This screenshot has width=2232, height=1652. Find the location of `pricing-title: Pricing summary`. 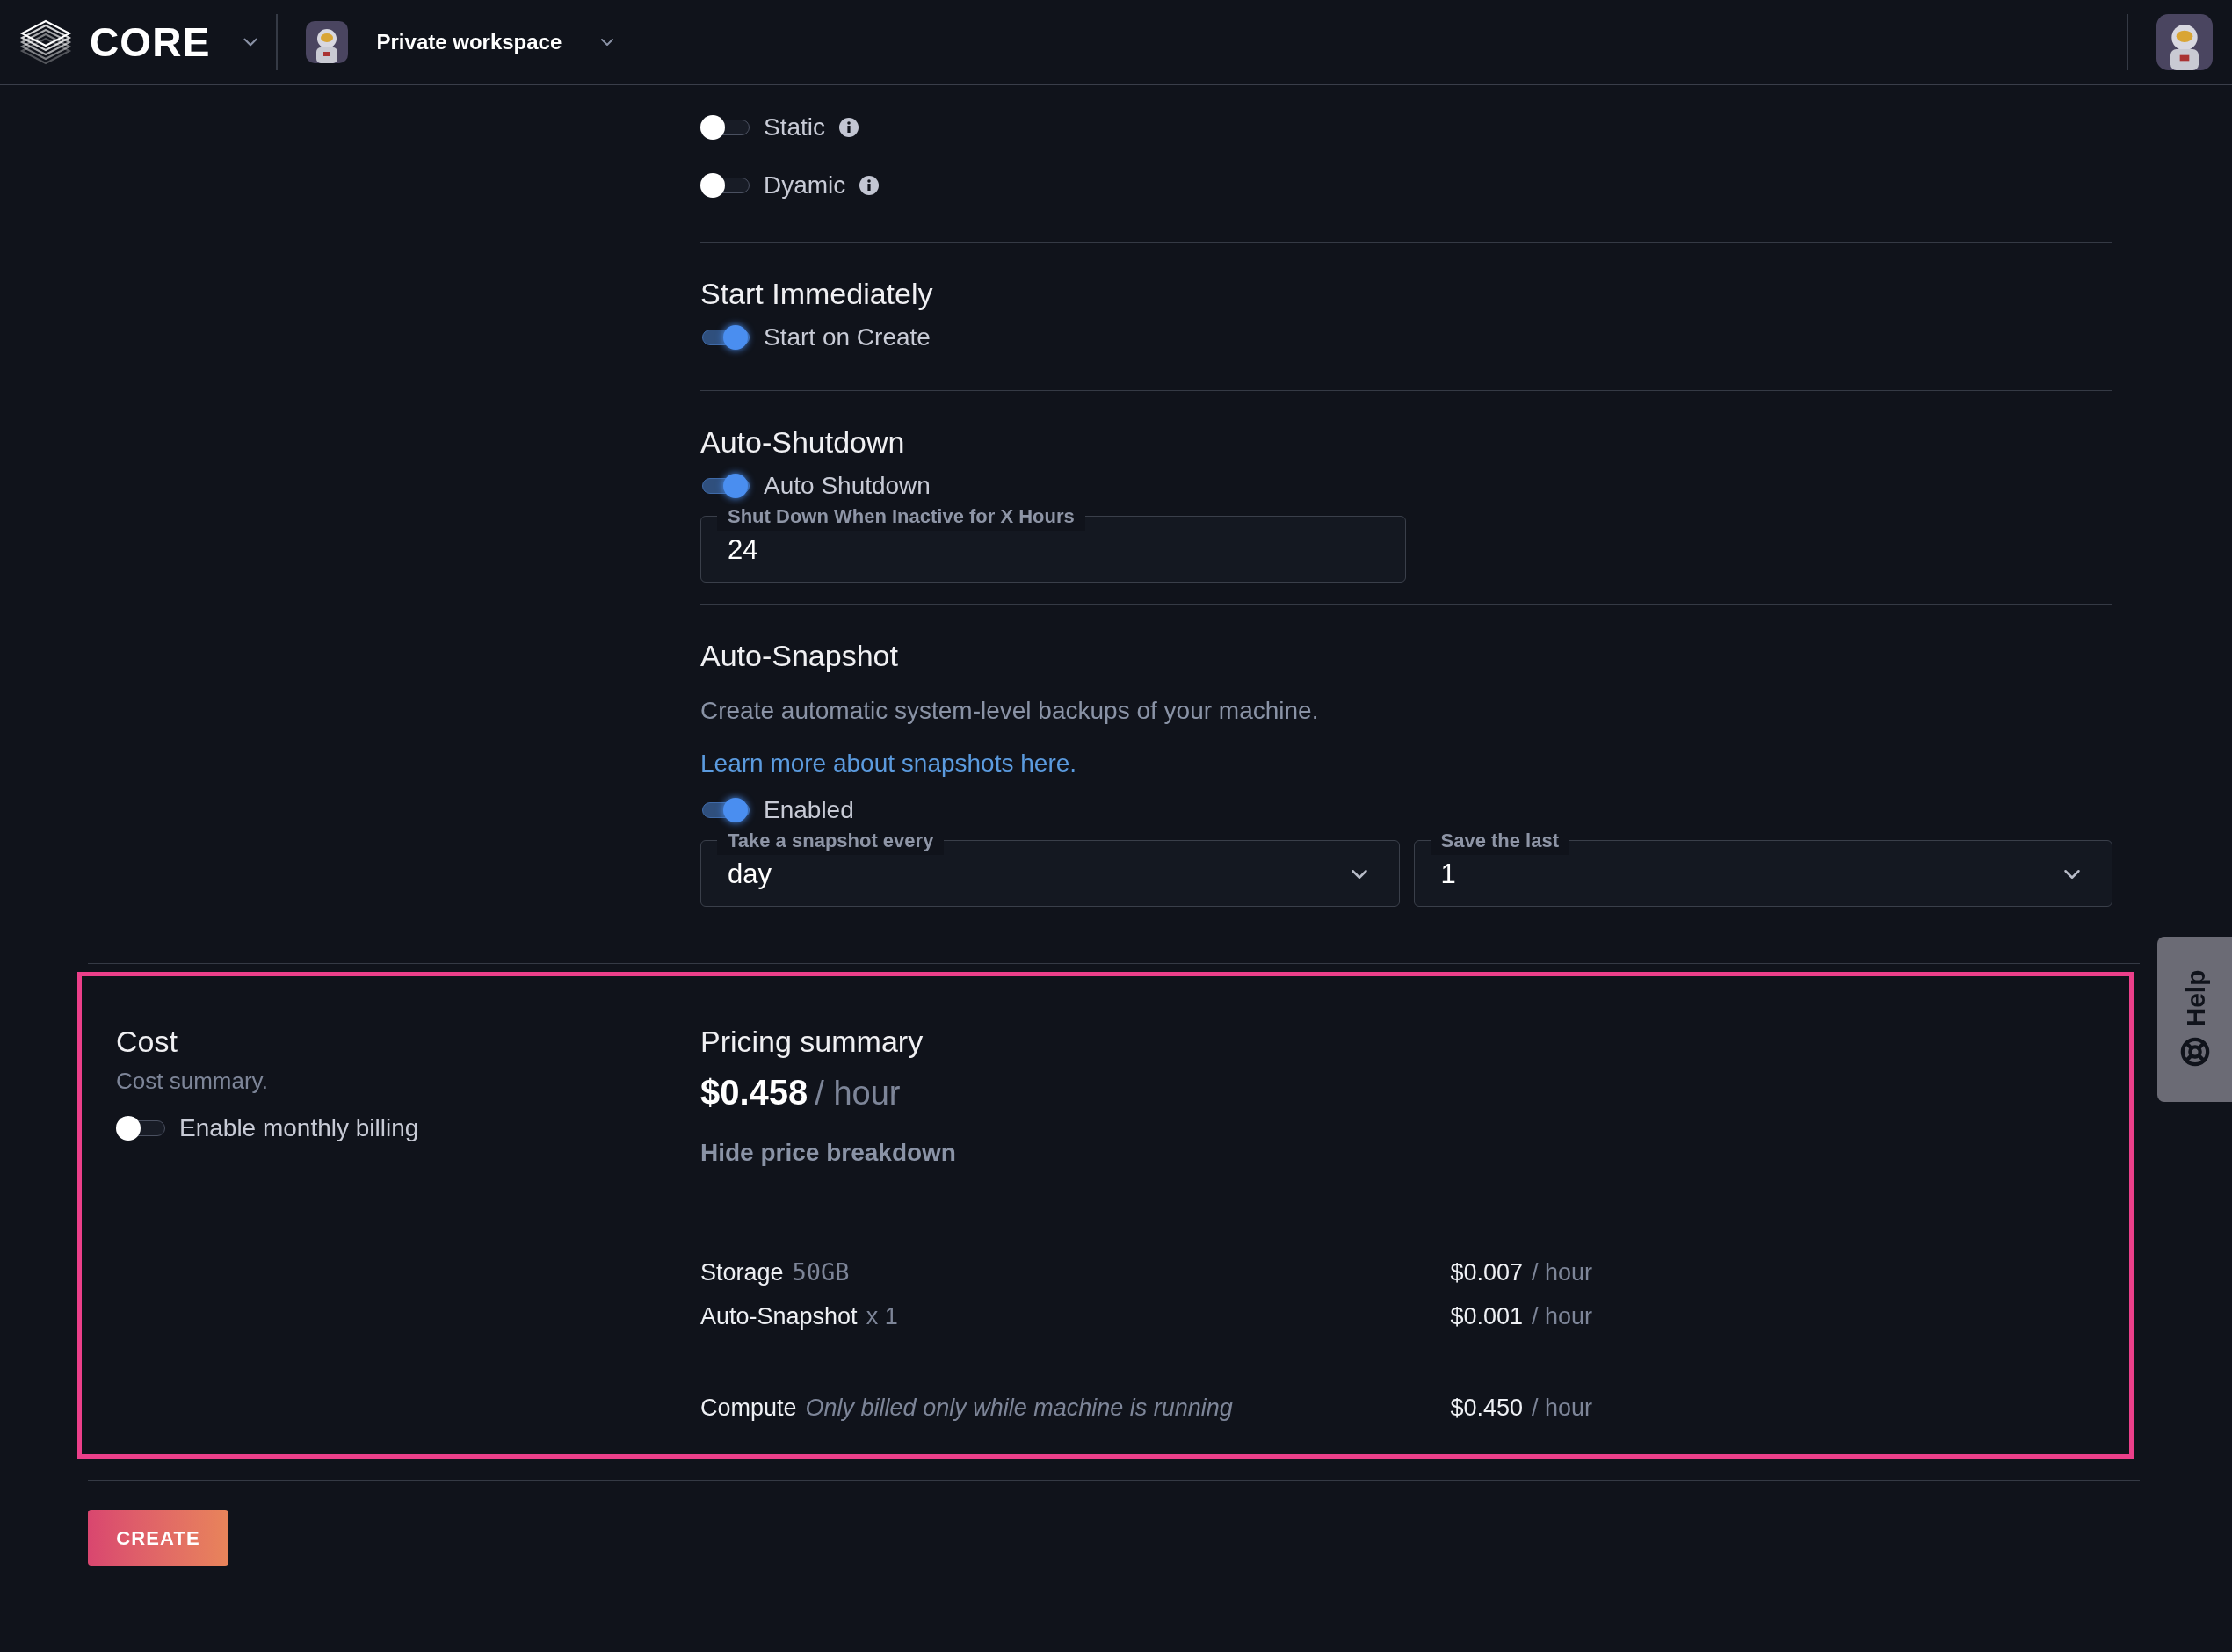

pricing-title: Pricing summary is located at coordinates (812, 1042).